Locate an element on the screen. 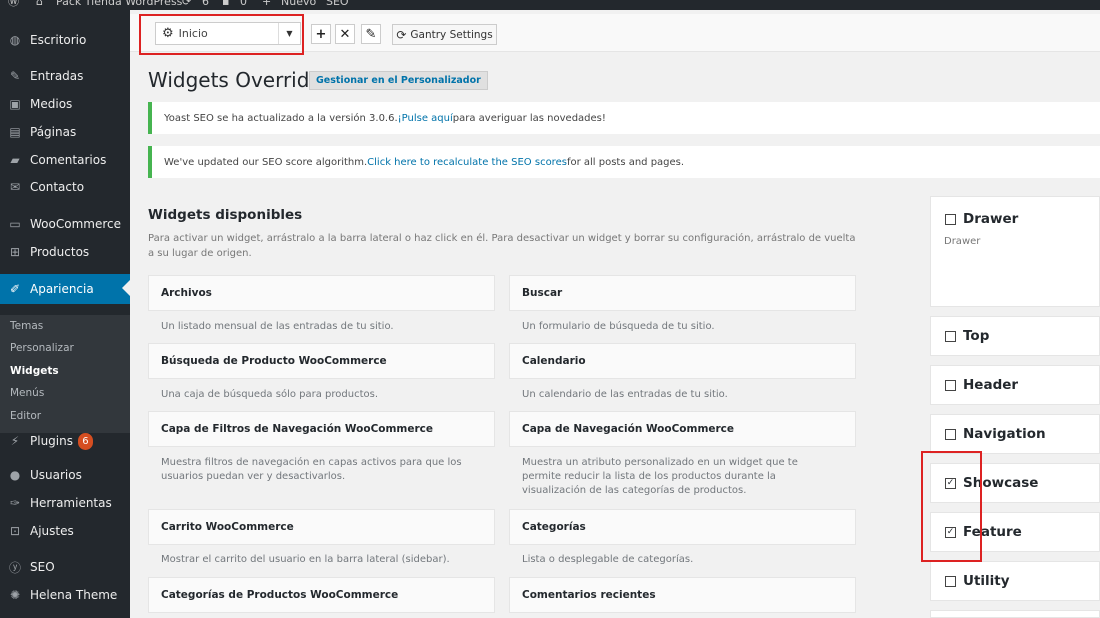 The width and height of the screenshot is (1100, 618). sidebar-item-label: Helena Theme is located at coordinates (74, 595).